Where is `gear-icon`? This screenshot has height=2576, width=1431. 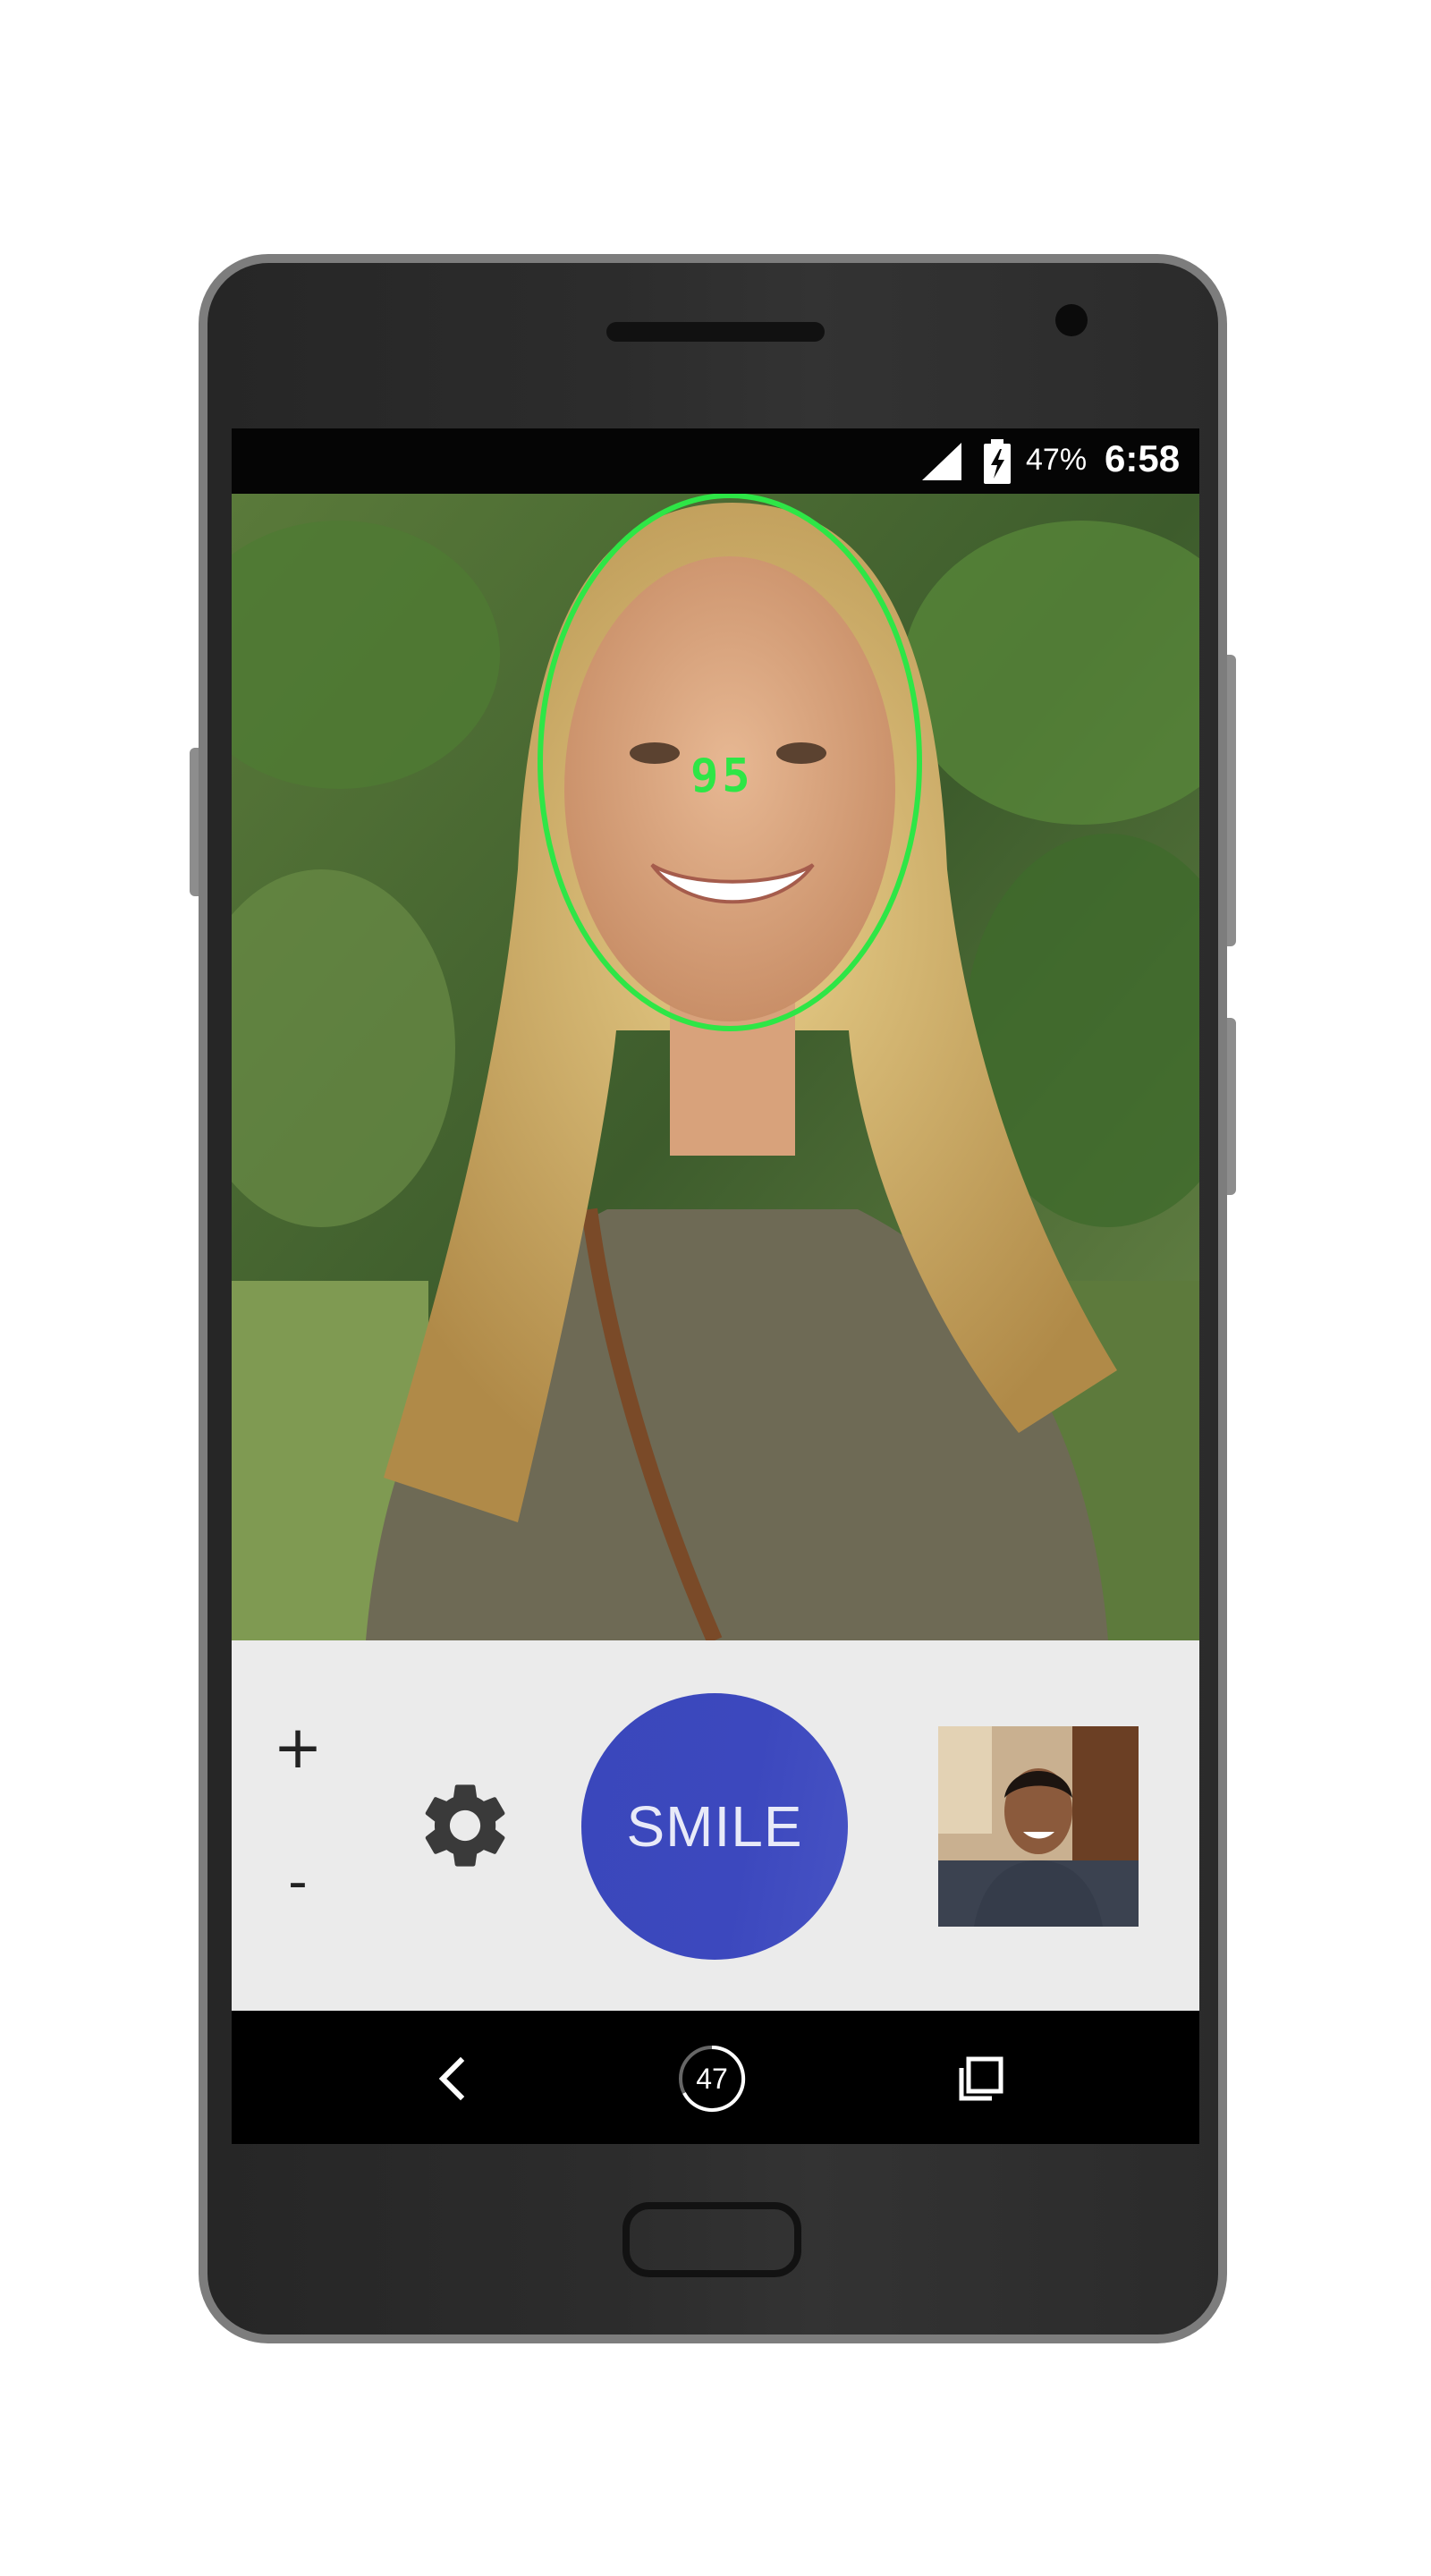
gear-icon is located at coordinates (465, 1826).